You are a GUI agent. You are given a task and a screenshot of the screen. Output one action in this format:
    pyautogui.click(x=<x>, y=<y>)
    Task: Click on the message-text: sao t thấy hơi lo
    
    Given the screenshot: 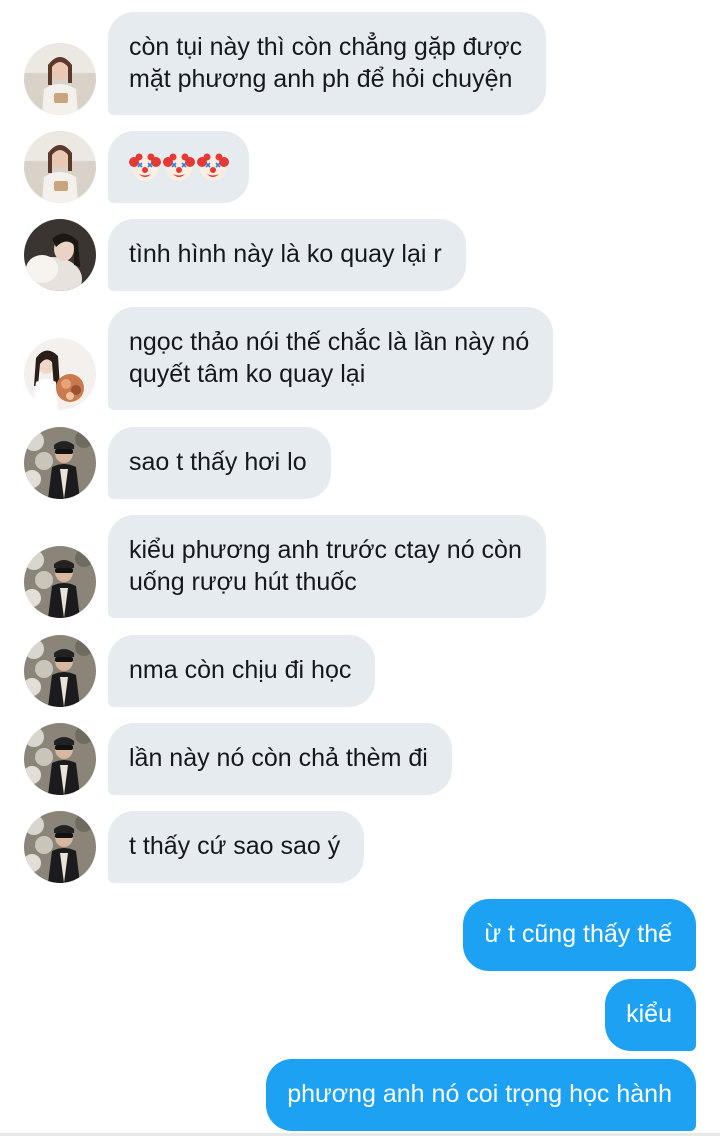 What is the action you would take?
    pyautogui.click(x=218, y=462)
    